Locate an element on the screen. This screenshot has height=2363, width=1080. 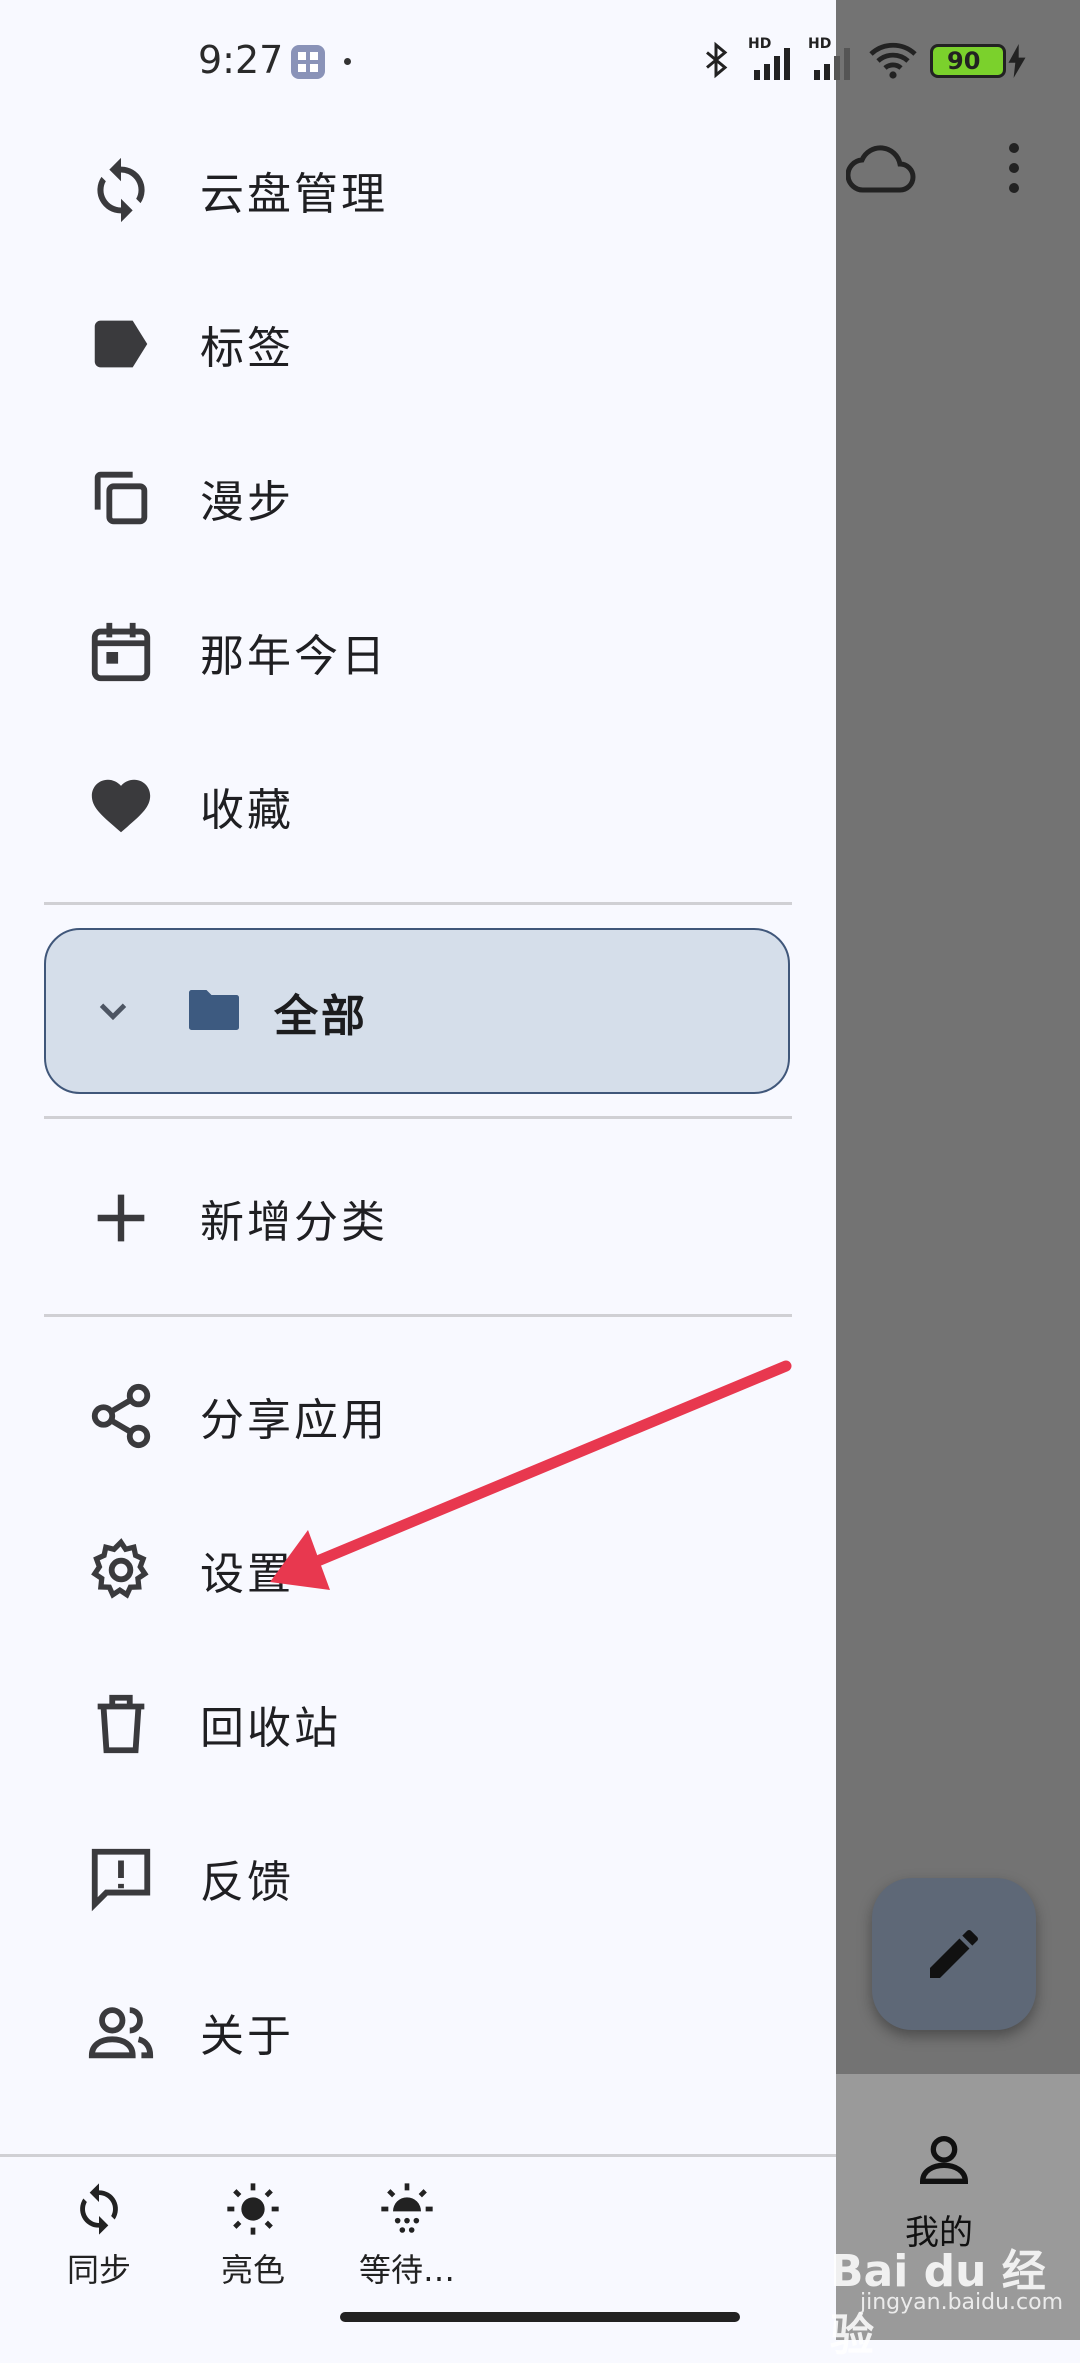
watermark-url: jingyan.baidu.com is located at coordinates (962, 2302).